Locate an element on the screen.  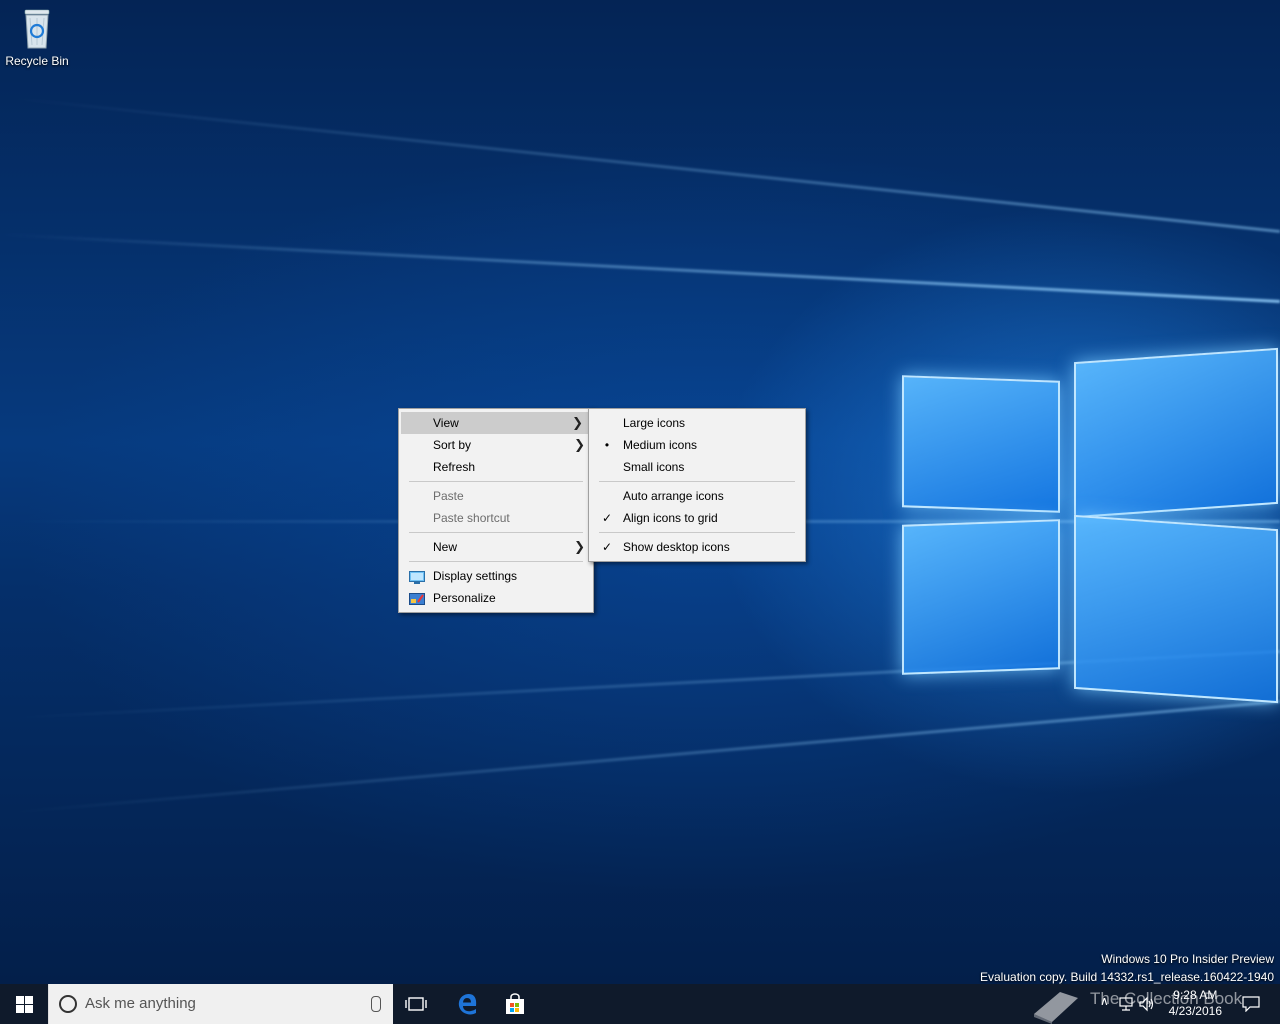
volume-icon is located at coordinates (1147, 1004).